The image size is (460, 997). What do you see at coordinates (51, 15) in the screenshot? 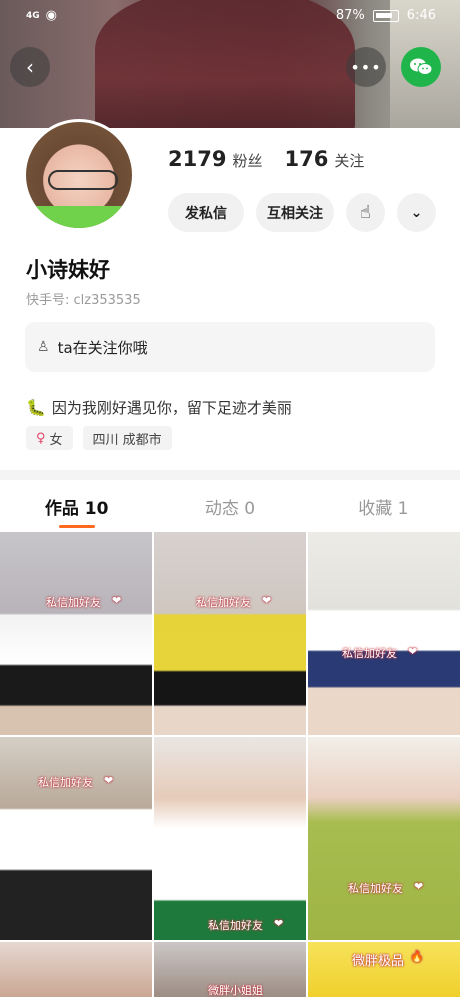
I see `message-notification-icon: ◉` at bounding box center [51, 15].